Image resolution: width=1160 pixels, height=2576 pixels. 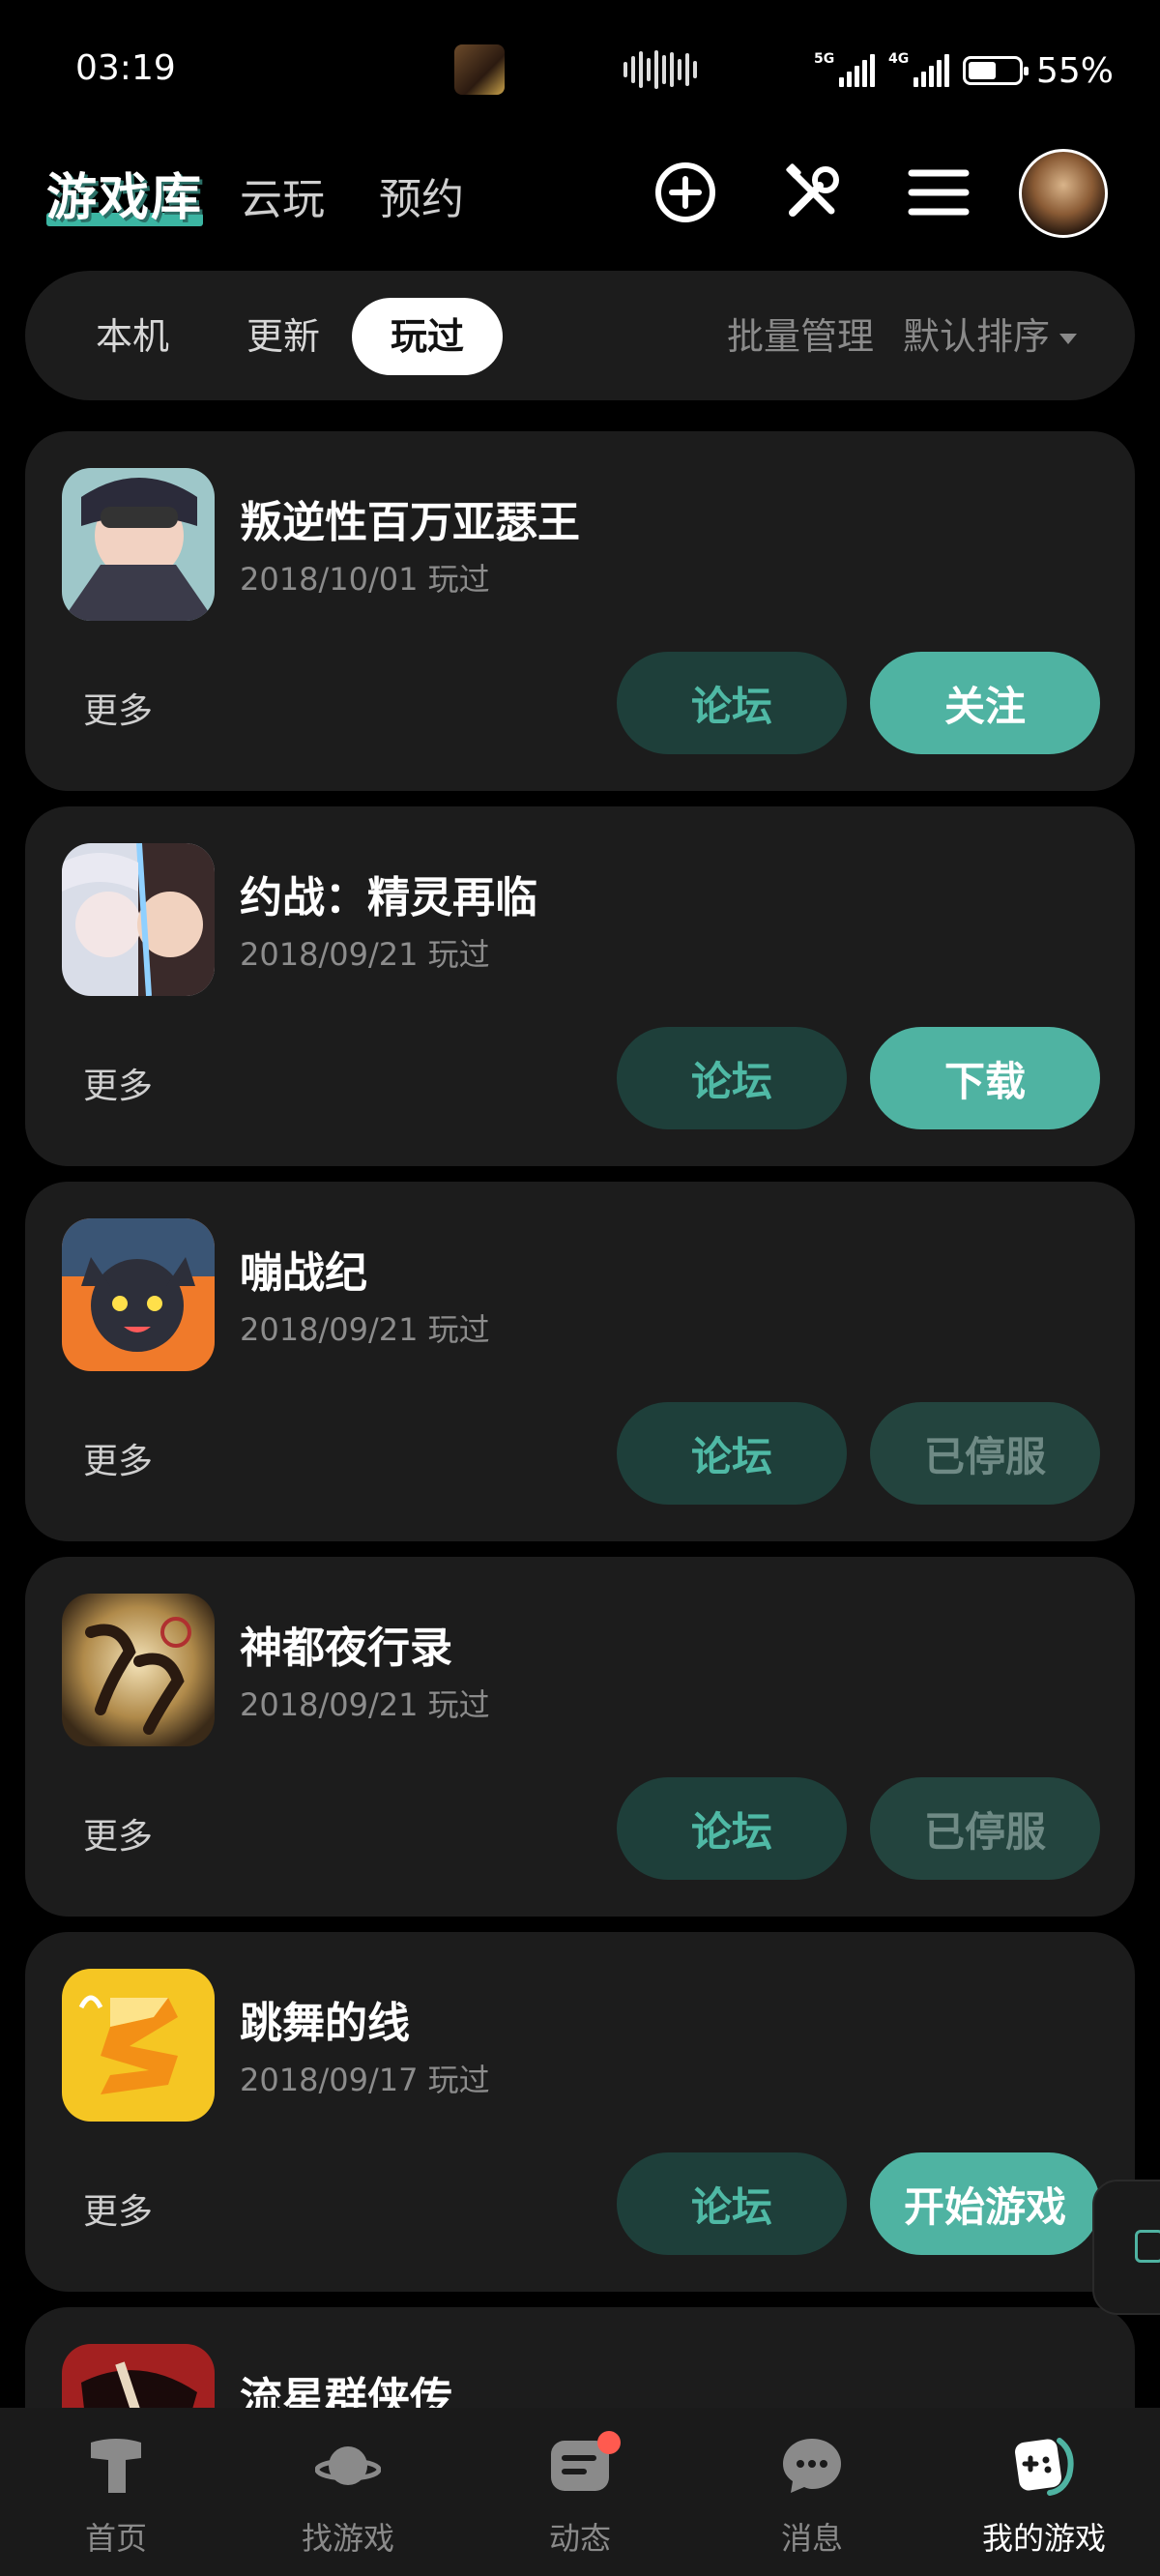 I want to click on game-icon-arthur, so click(x=138, y=544).